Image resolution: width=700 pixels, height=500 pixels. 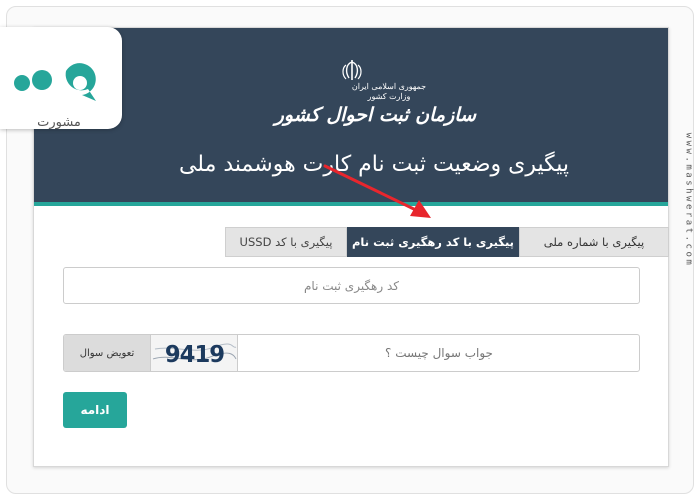 What do you see at coordinates (352, 70) in the screenshot?
I see `iran-emblem-icon` at bounding box center [352, 70].